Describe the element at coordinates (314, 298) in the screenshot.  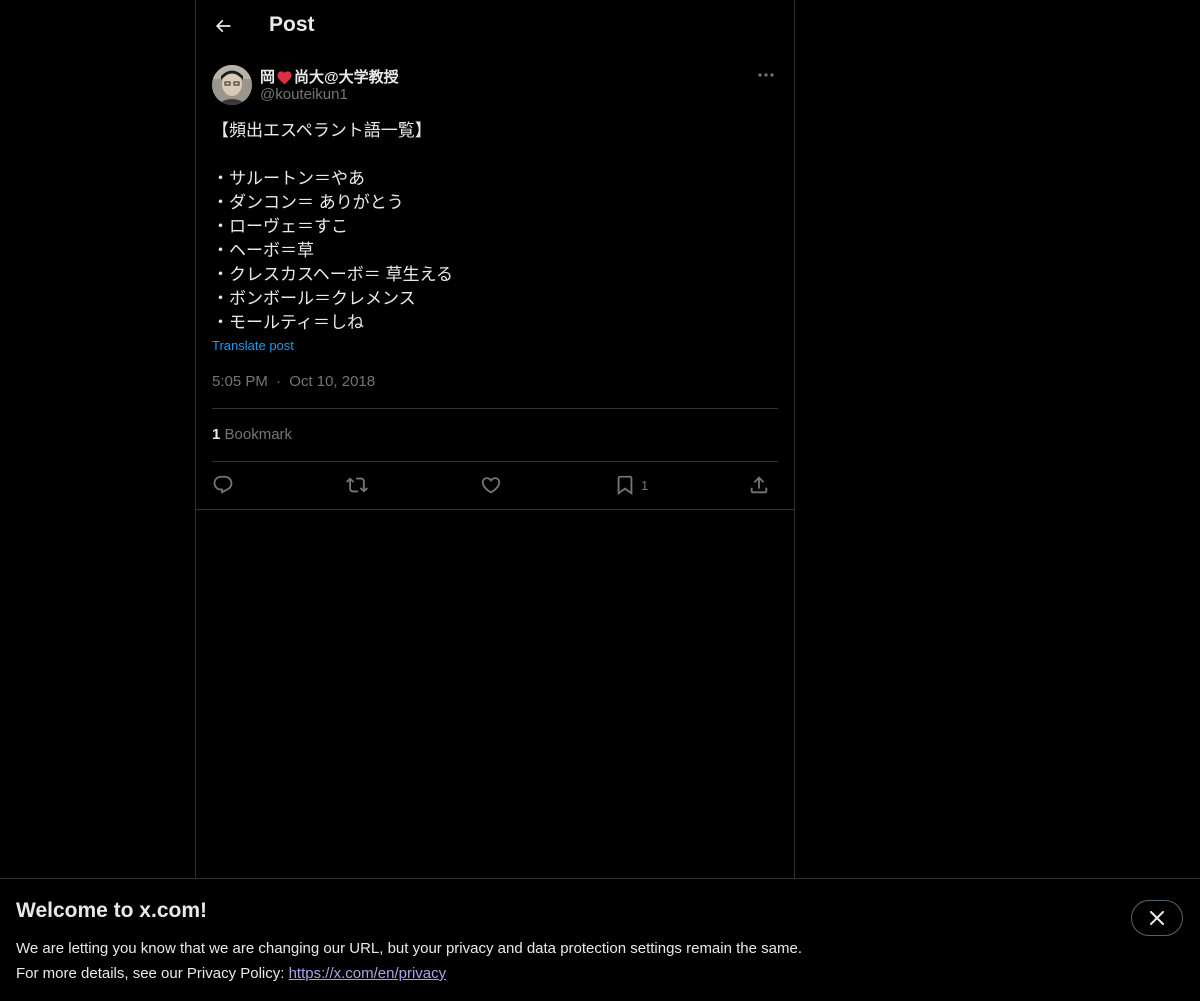
I see `post-line: ・ボンボール＝クレメンス` at that location.